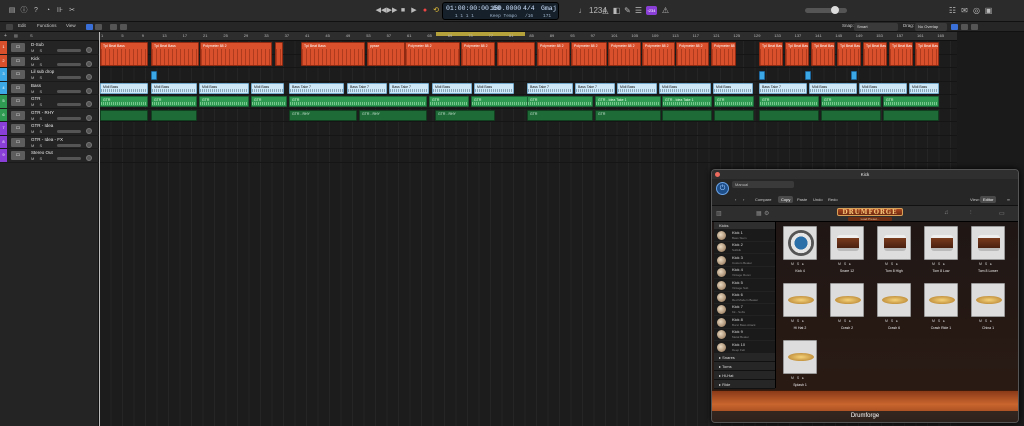 The image size is (1024, 426). I want to click on info-icon: ⓘ, so click(24, 11).